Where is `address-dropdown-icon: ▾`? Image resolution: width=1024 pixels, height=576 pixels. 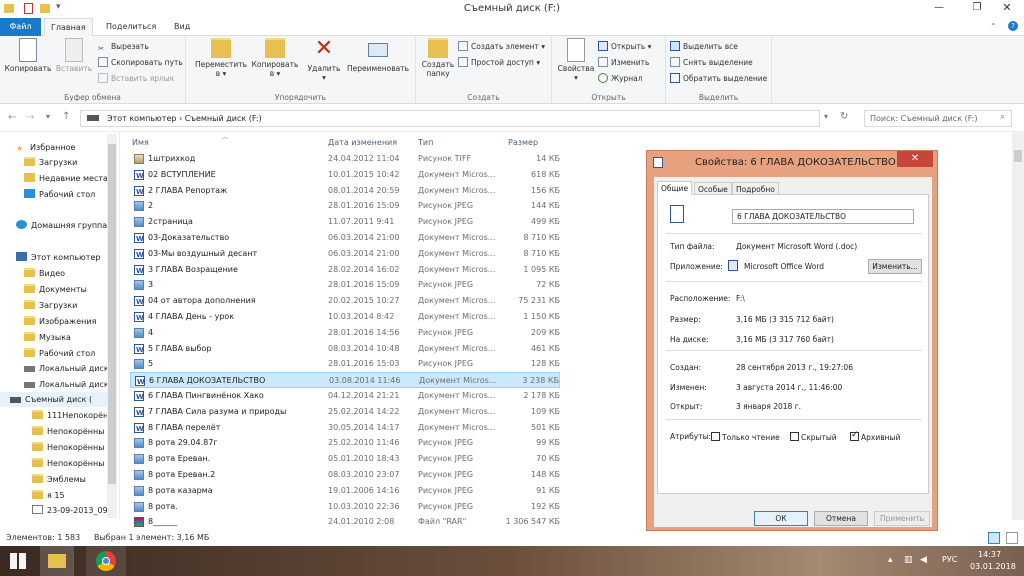 address-dropdown-icon: ▾ is located at coordinates (826, 116).